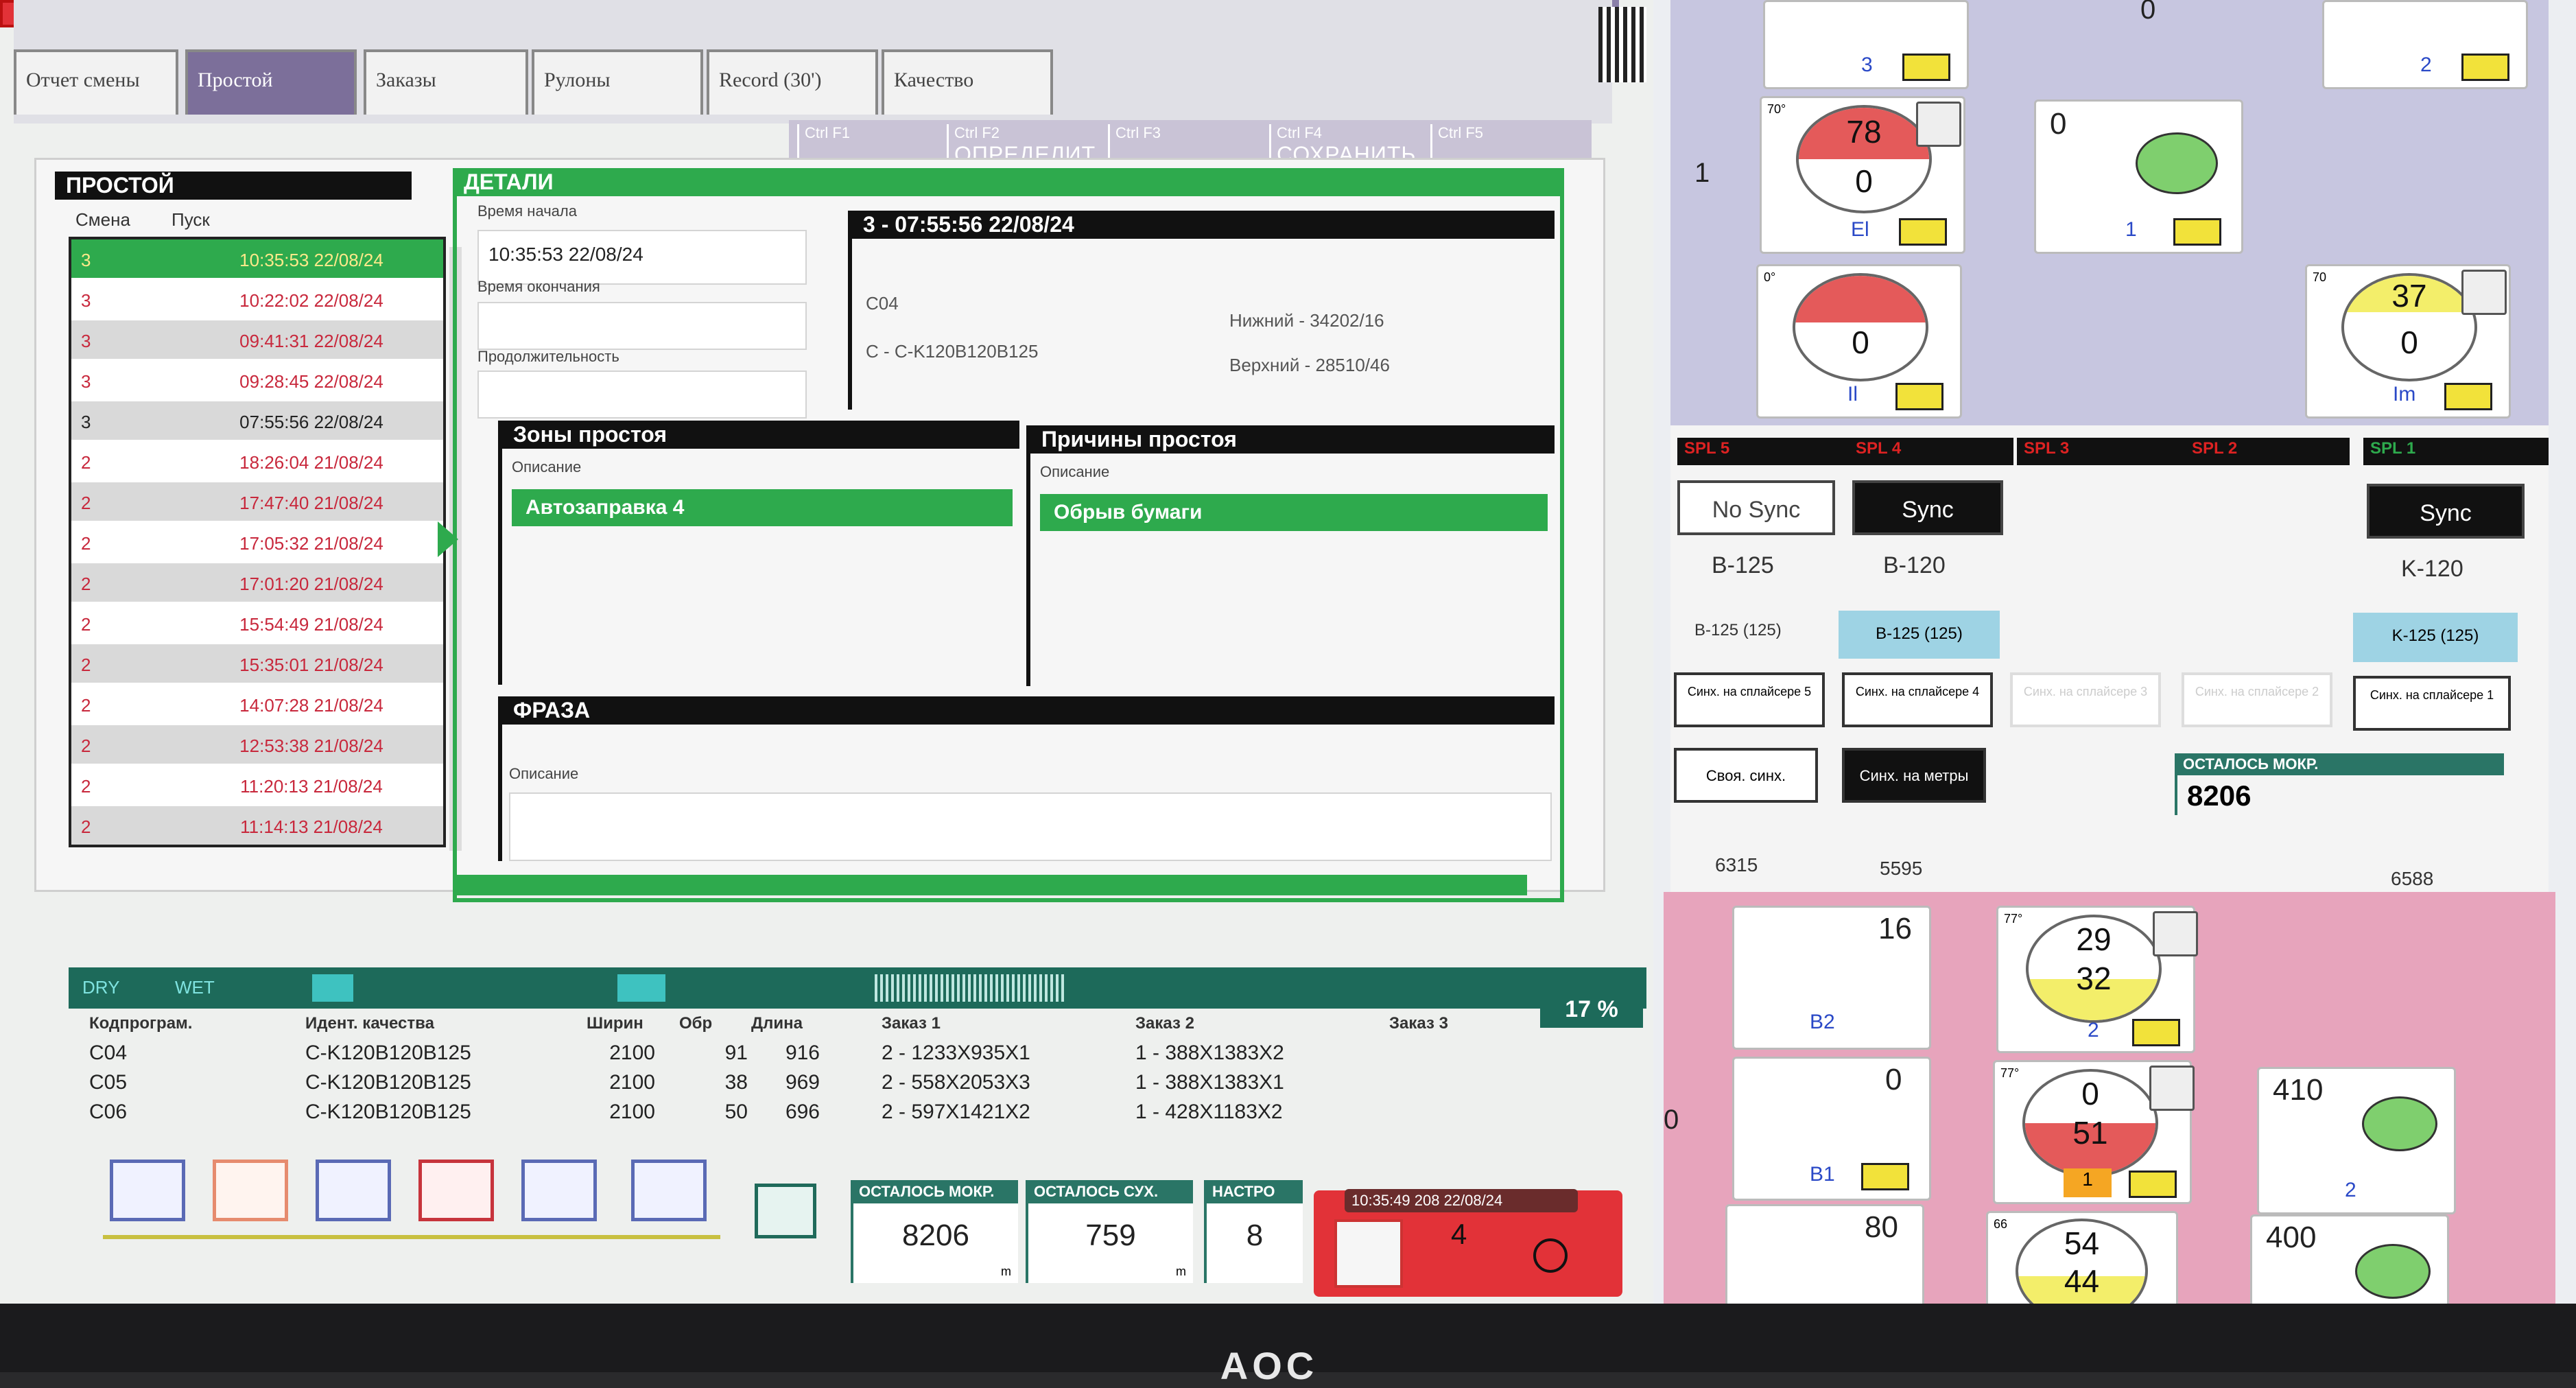 The width and height of the screenshot is (2576, 1388). What do you see at coordinates (2432, 703) in the screenshot?
I see `spl1-splice-sync-button: Синх. на сплайсере 1` at bounding box center [2432, 703].